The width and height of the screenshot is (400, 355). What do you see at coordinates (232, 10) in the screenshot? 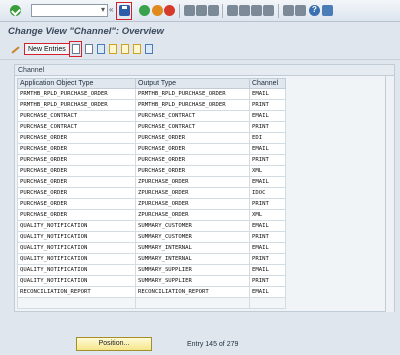
I see `first-page-icon` at bounding box center [232, 10].